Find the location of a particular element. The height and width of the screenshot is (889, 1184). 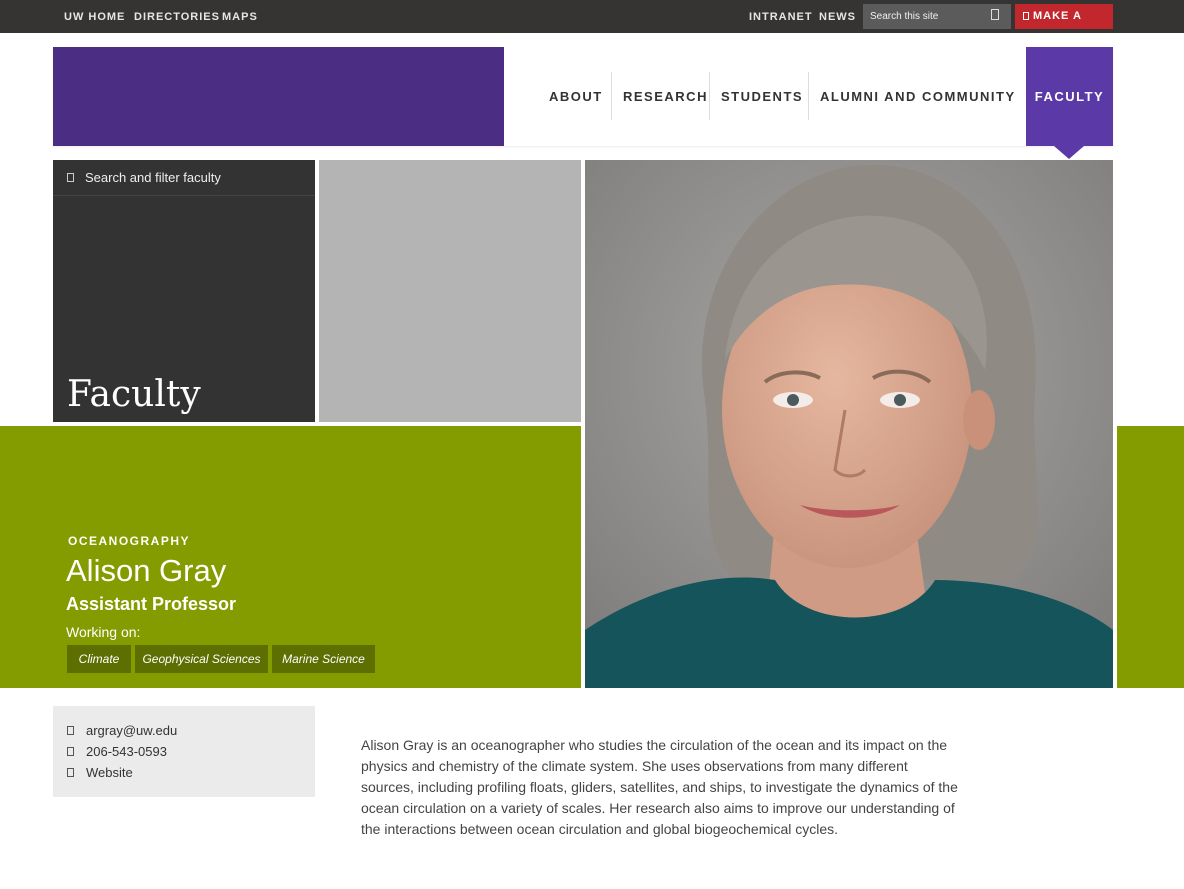

working-on-label: Working on: is located at coordinates (103, 632).